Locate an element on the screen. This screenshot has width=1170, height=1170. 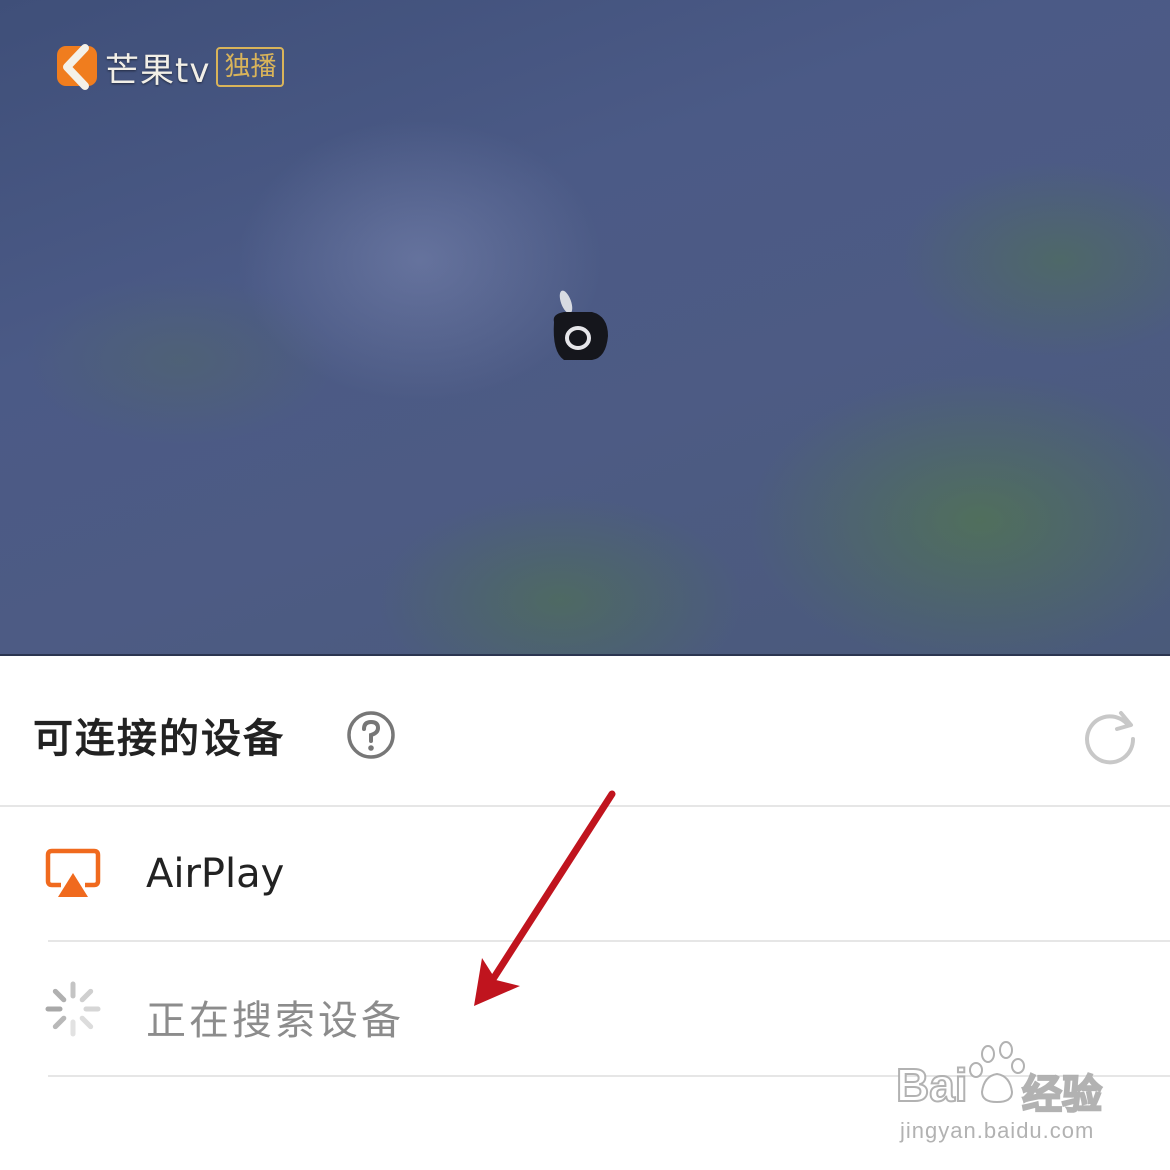
watermark-brand: Bai is located at coordinates (932, 1085).